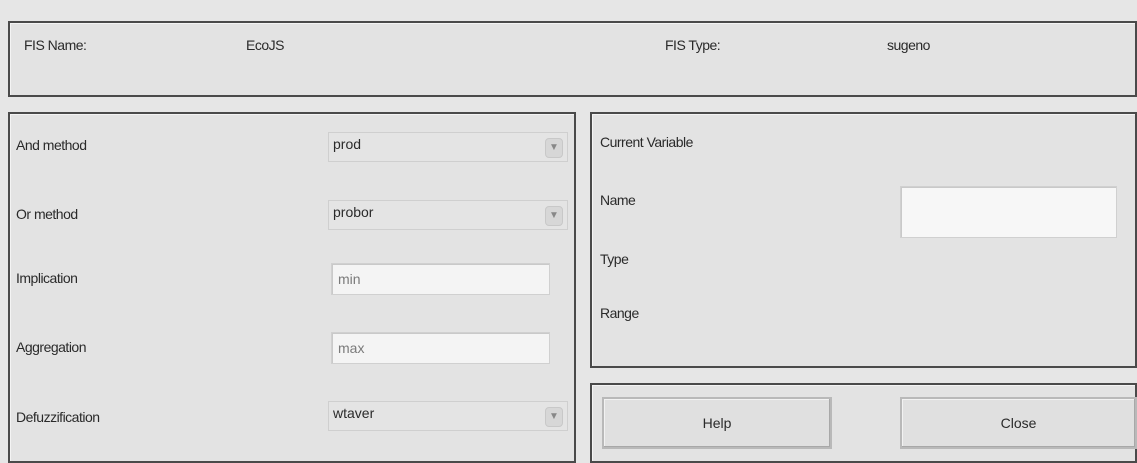  I want to click on variable-name-label: Name, so click(618, 200).